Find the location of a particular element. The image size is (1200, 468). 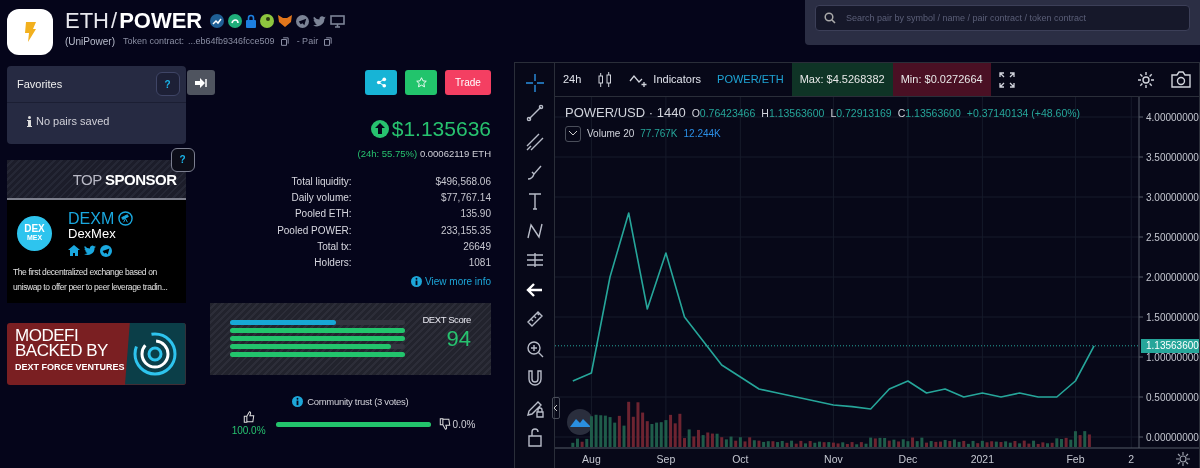

axis-label: 3.00000000 is located at coordinates (1172, 197).